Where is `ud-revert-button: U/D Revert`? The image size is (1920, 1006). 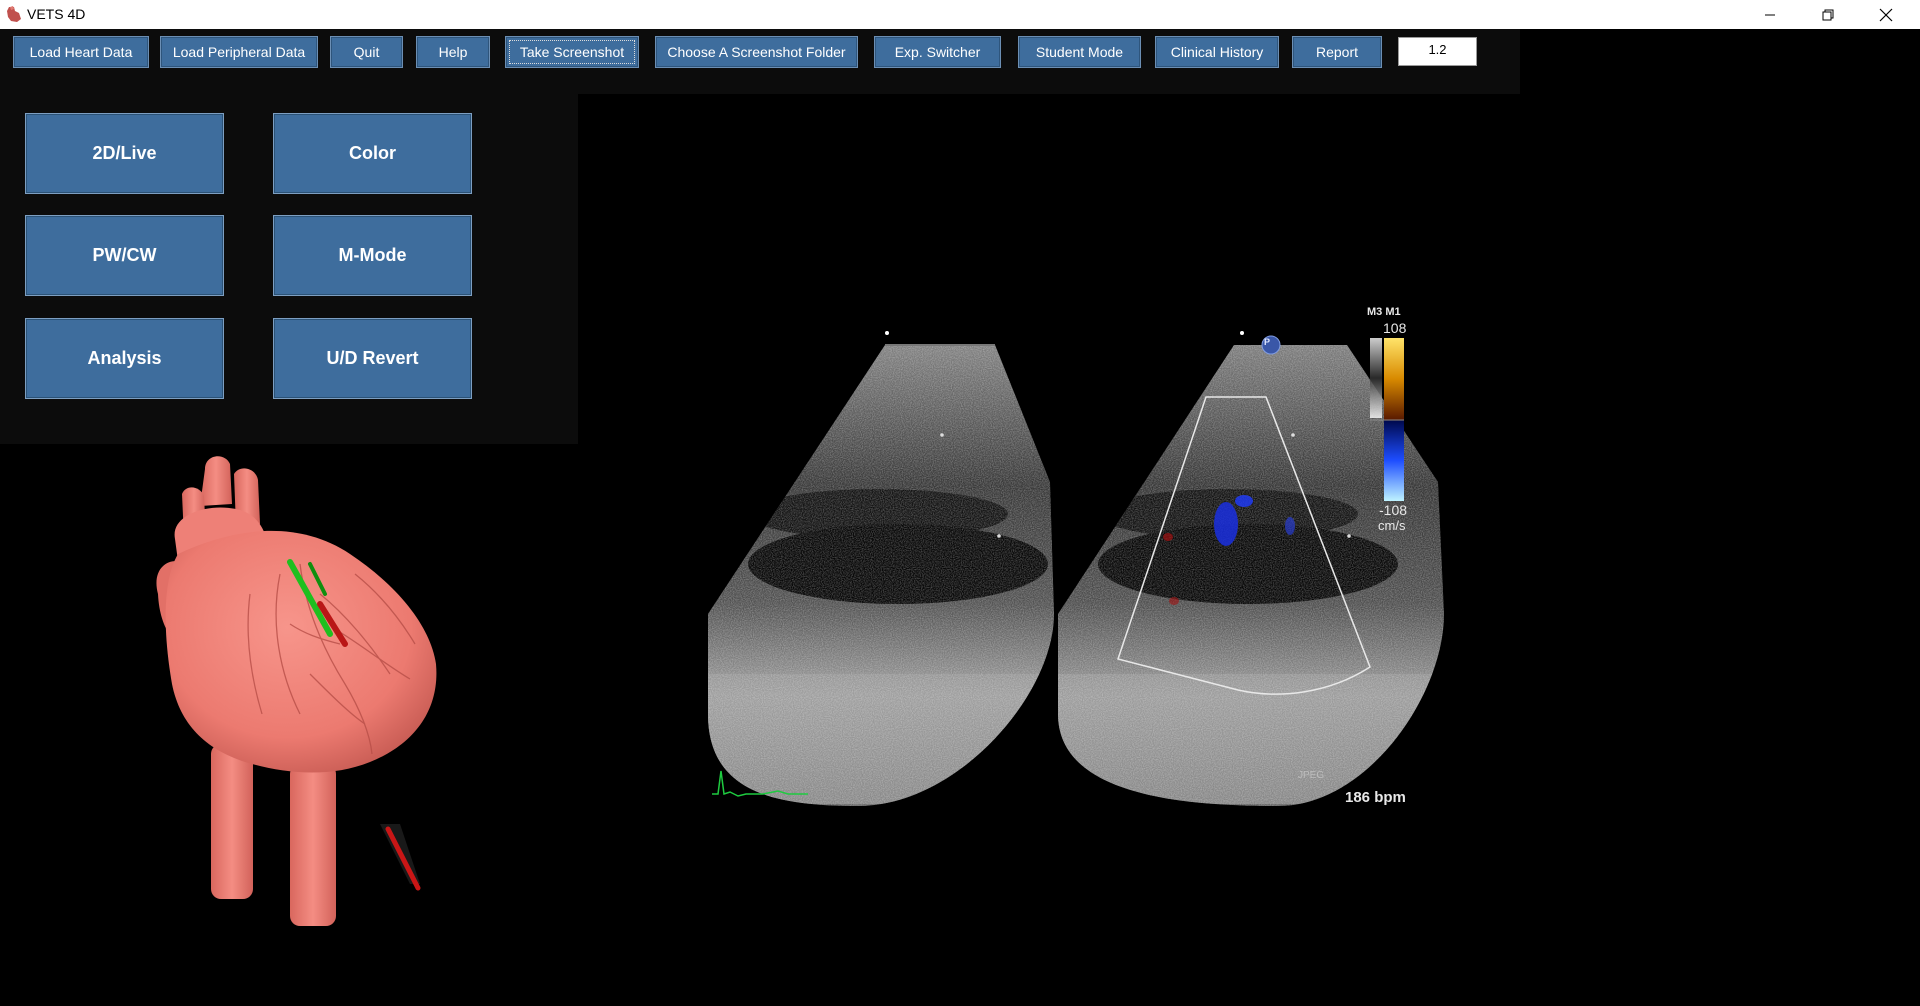 ud-revert-button: U/D Revert is located at coordinates (372, 358).